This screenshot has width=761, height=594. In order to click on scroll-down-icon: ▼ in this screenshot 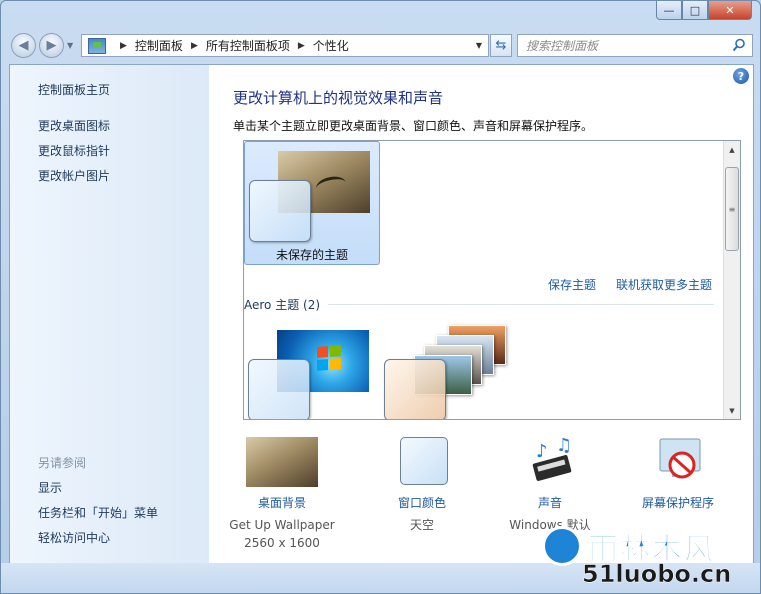, I will do `click(732, 410)`.